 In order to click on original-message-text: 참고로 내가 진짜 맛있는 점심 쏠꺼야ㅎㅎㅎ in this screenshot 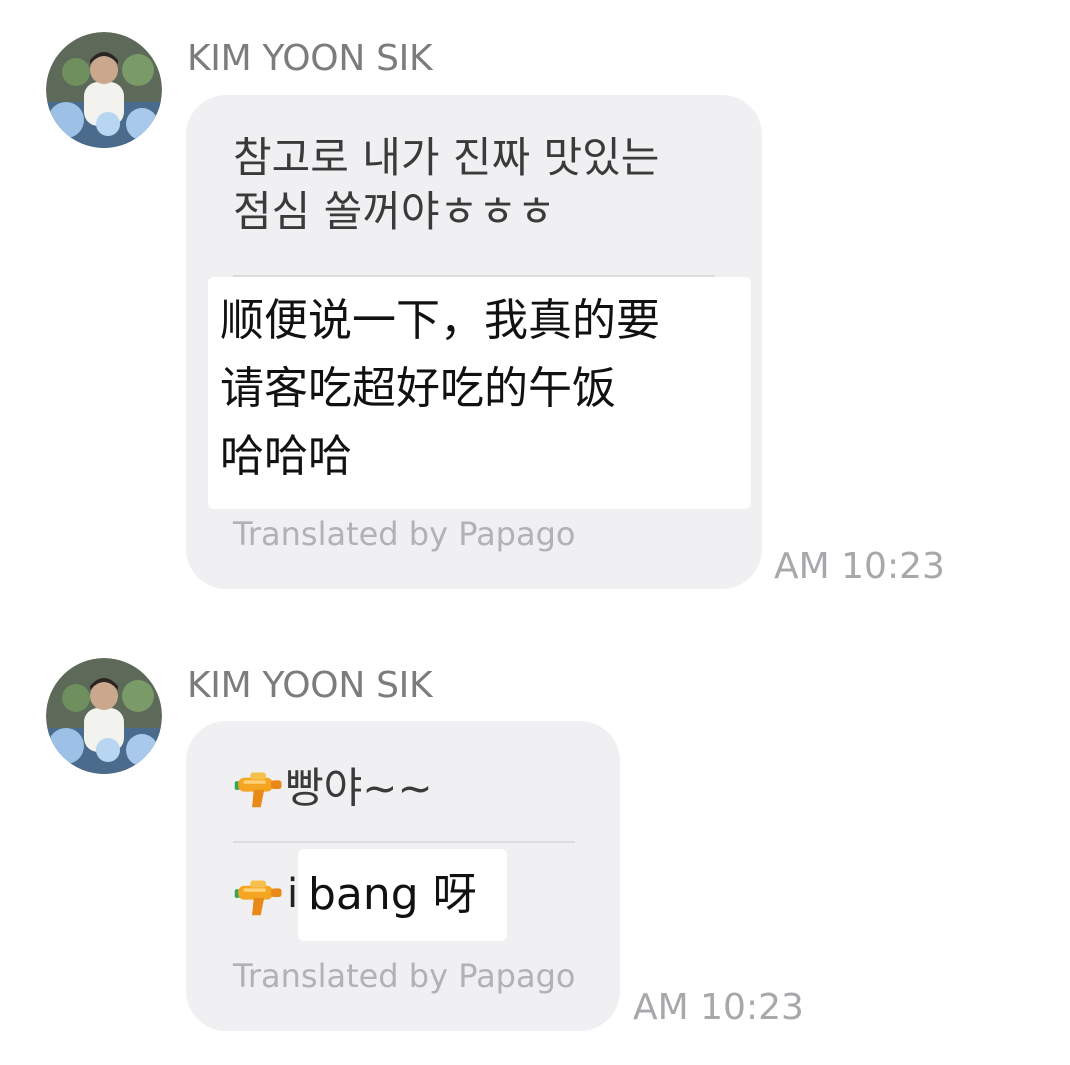, I will do `click(446, 184)`.